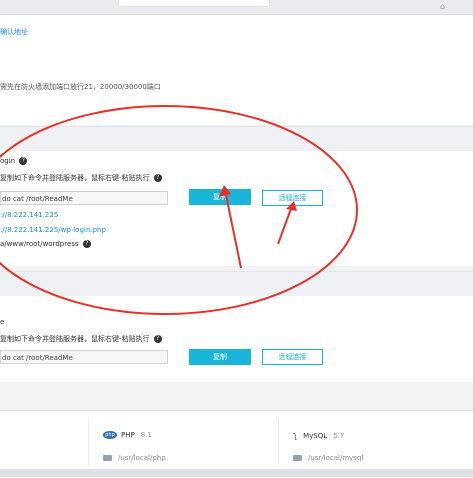  I want to click on remote-connect-button: 远程连接, so click(292, 198).